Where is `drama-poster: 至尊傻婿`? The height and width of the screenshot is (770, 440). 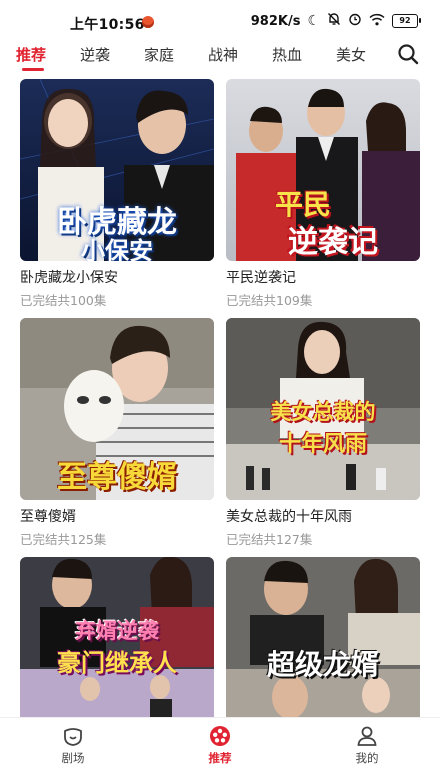 drama-poster: 至尊傻婿 is located at coordinates (117, 409).